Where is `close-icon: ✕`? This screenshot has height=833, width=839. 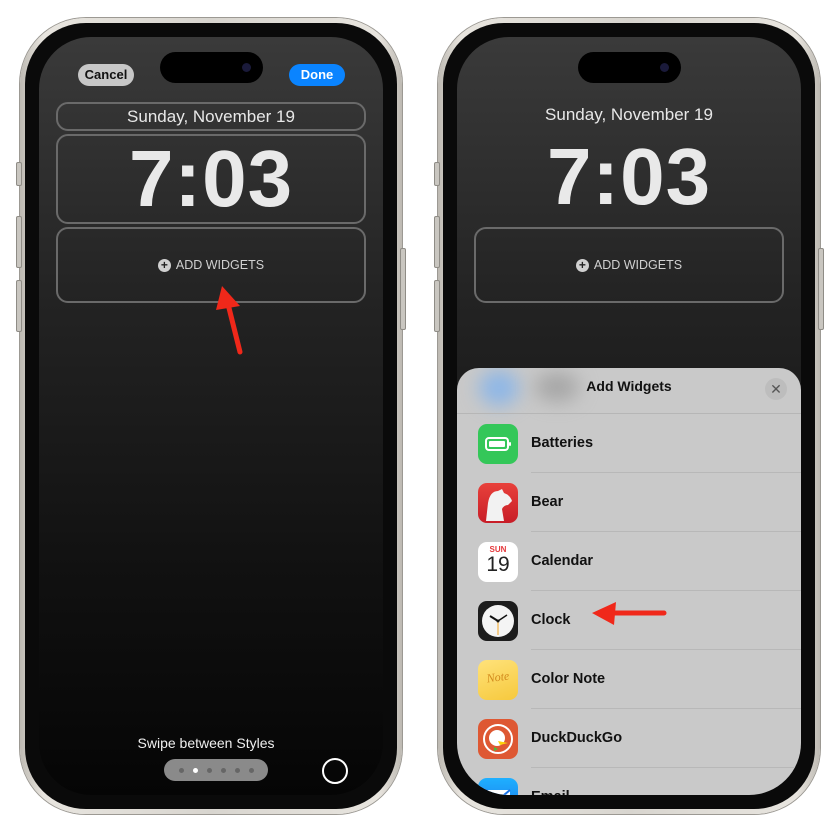
close-icon: ✕ is located at coordinates (776, 389).